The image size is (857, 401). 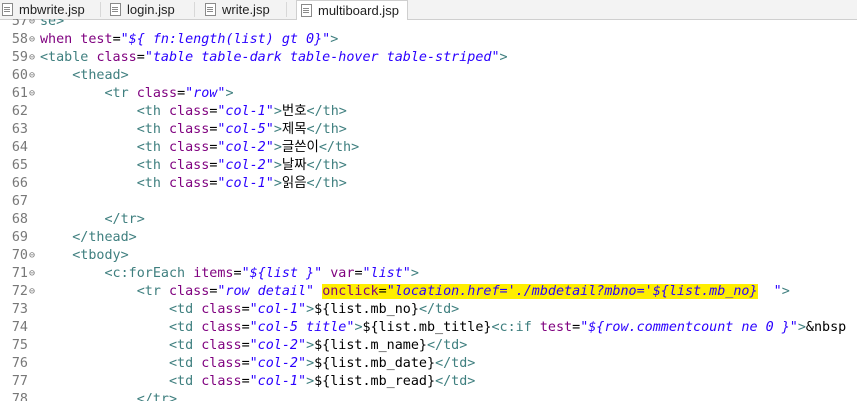 I want to click on code-token: "list", so click(x=386, y=273).